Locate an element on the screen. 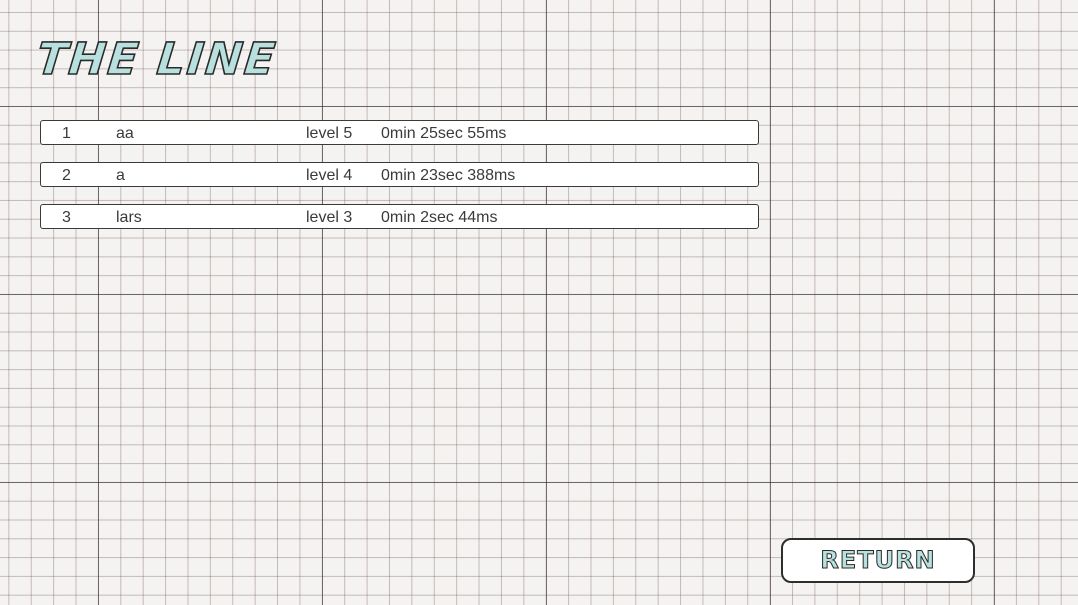 This screenshot has height=605, width=1078. leaderboard-row: 3 lars level 3 0min 2sec 44ms is located at coordinates (399, 216).